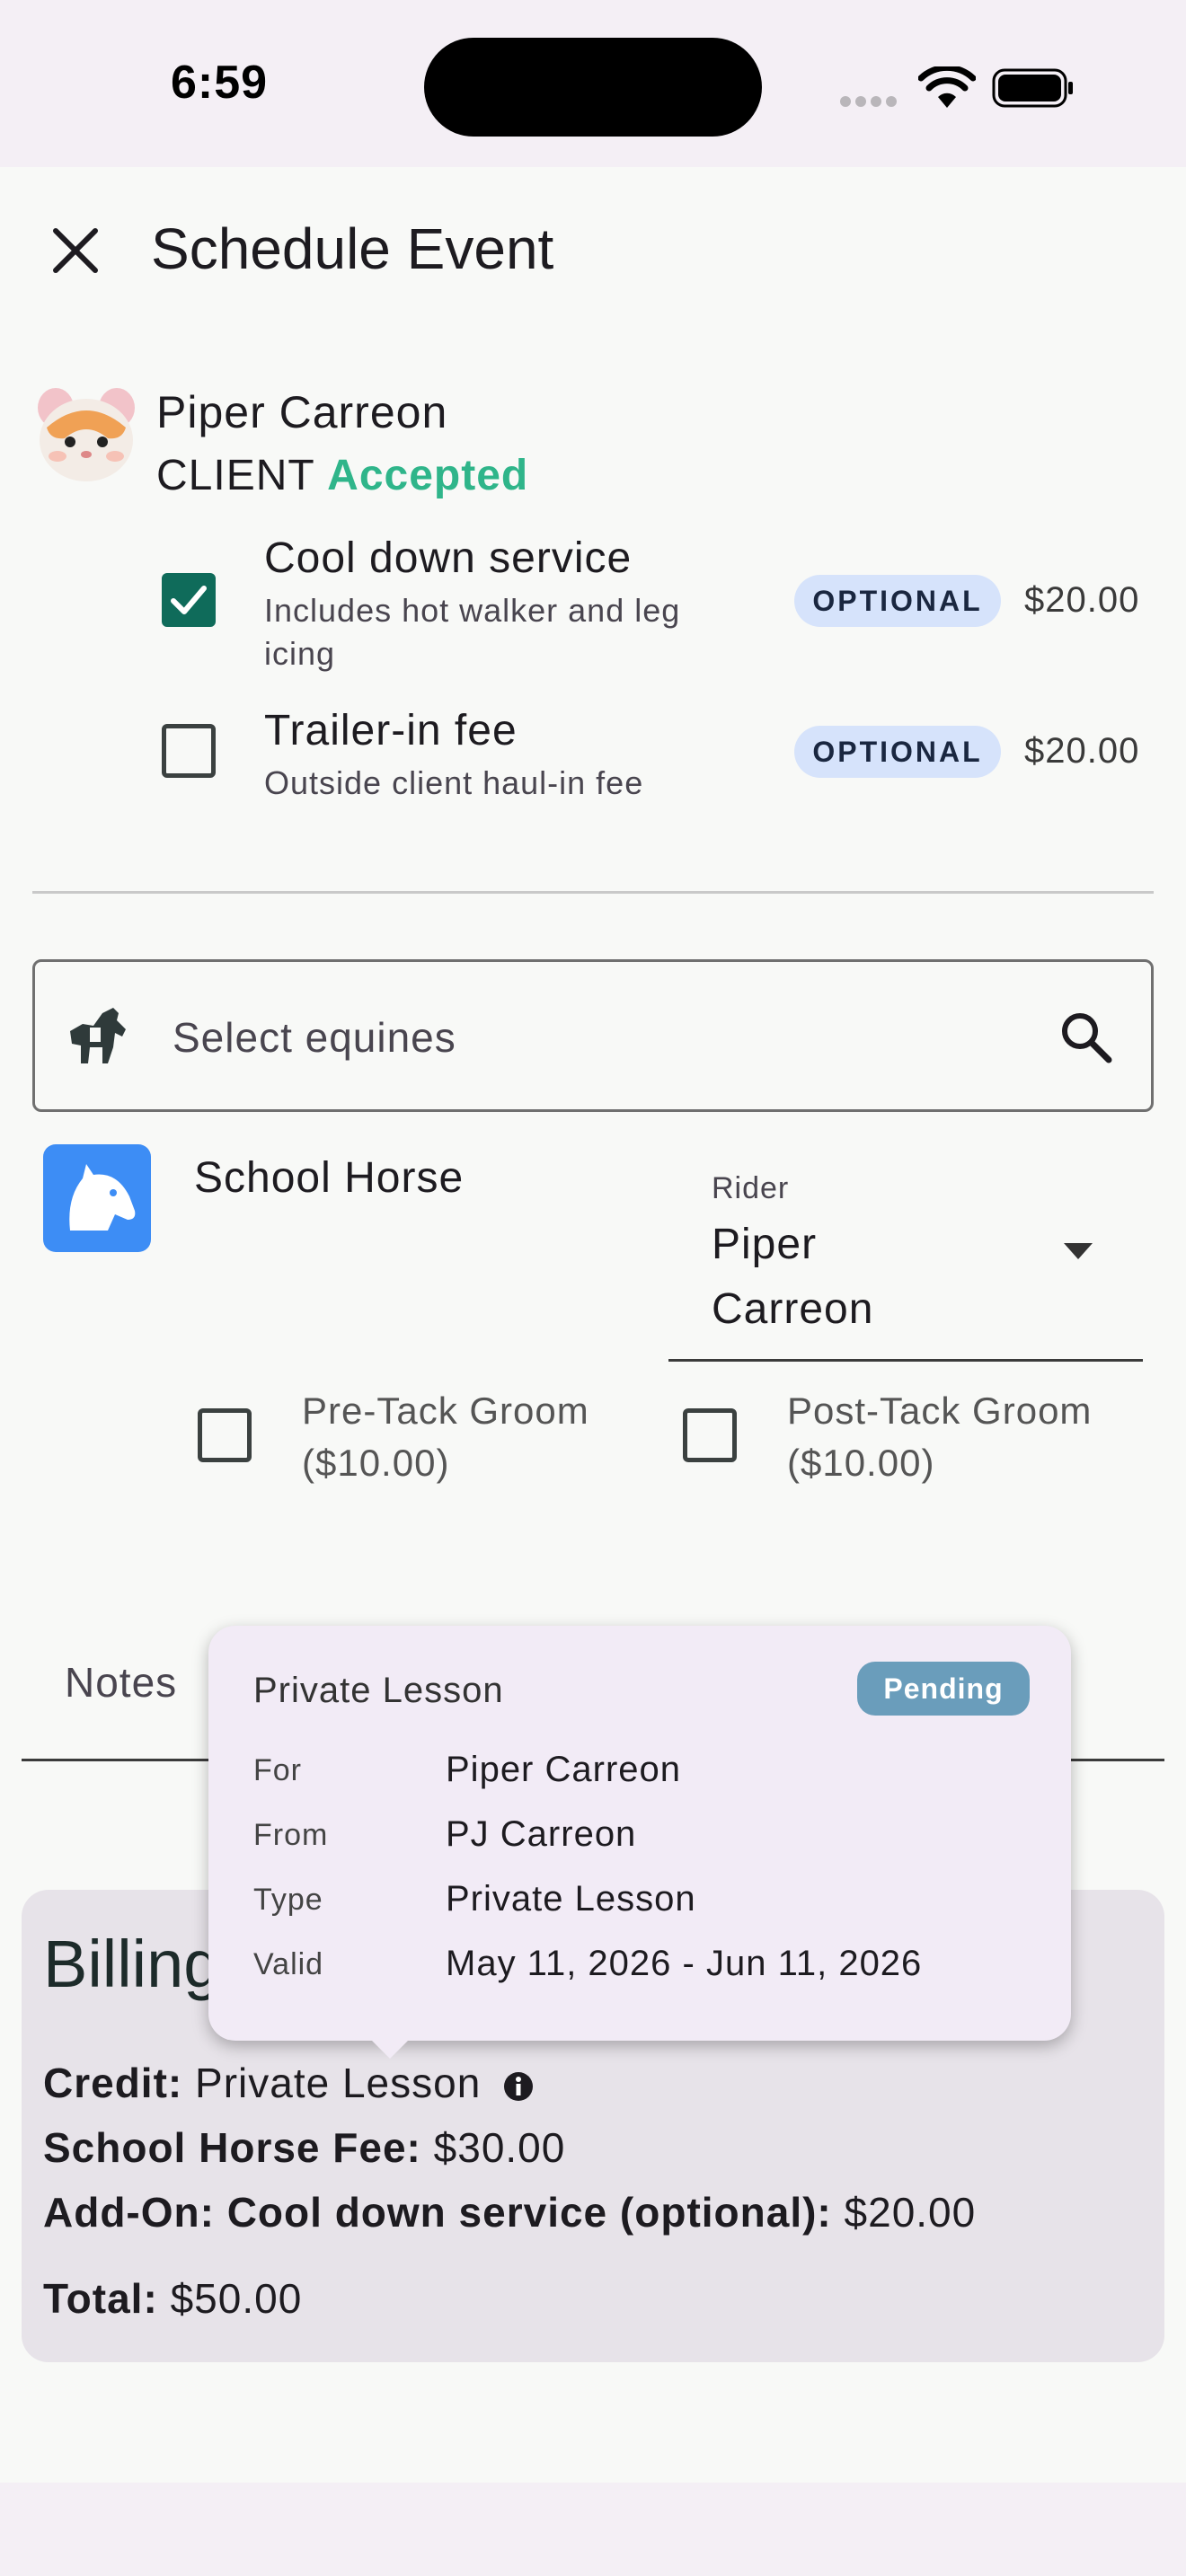 Image resolution: width=1186 pixels, height=2576 pixels. I want to click on horse-head-icon, so click(102, 1197).